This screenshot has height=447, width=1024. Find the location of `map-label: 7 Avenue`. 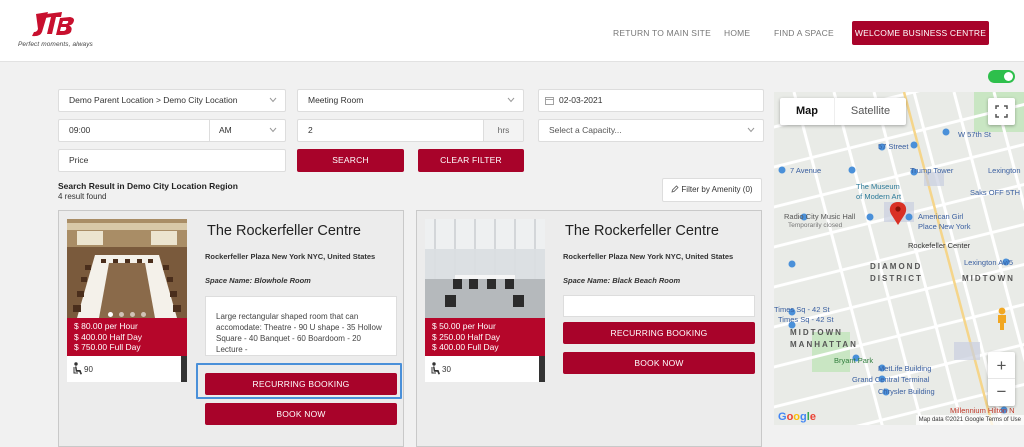

map-label: 7 Avenue is located at coordinates (806, 170).